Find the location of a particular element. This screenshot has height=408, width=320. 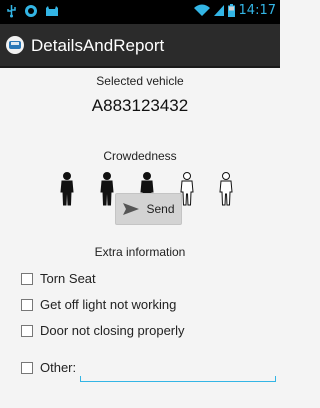

status-bar: 14:17 is located at coordinates (140, 12).